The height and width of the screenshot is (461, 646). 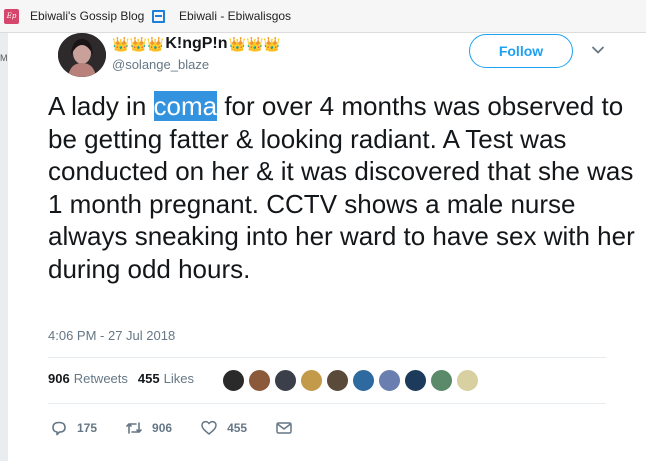 What do you see at coordinates (11, 16) in the screenshot?
I see `ebiwali-favicon-icon: Ep` at bounding box center [11, 16].